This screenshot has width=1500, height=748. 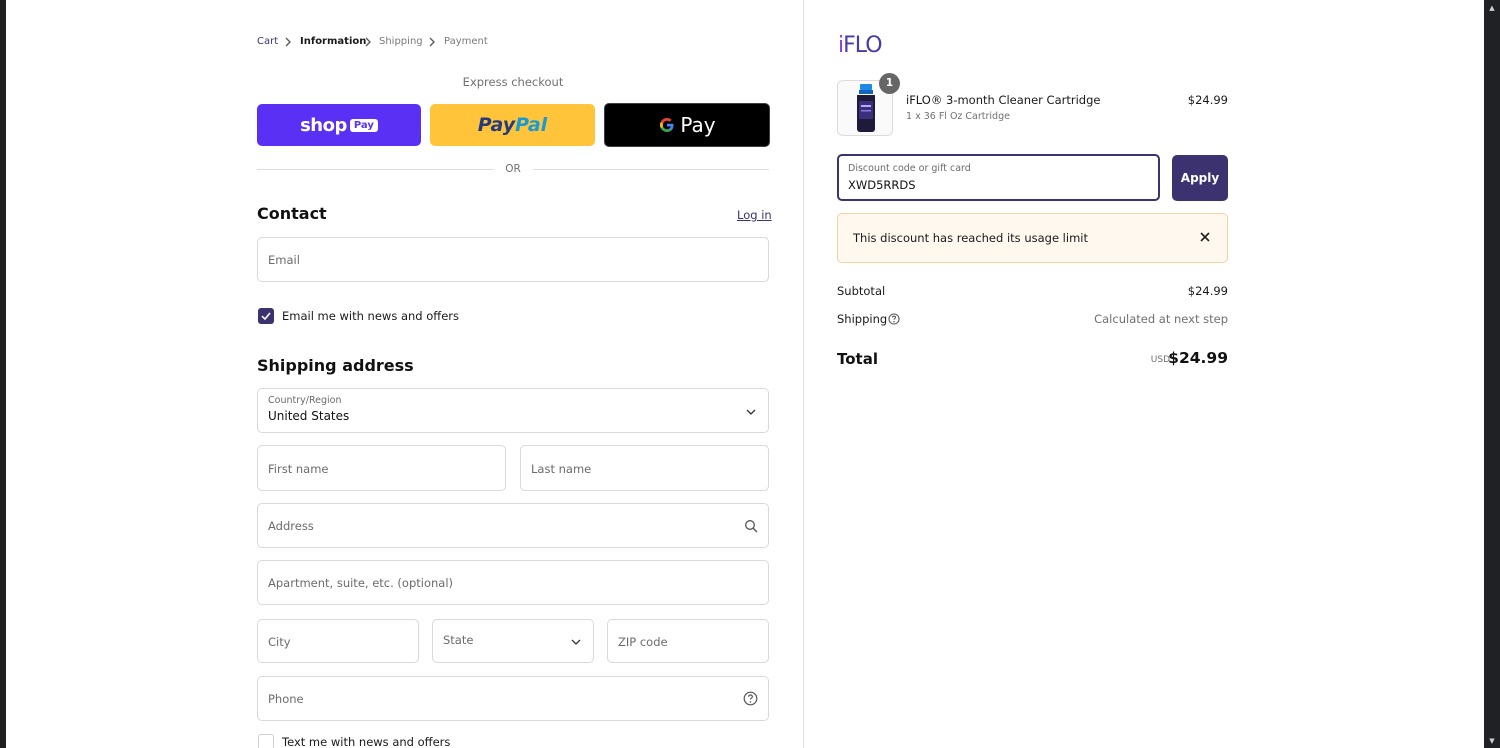 What do you see at coordinates (305, 400) in the screenshot?
I see `country-label: Country/Region` at bounding box center [305, 400].